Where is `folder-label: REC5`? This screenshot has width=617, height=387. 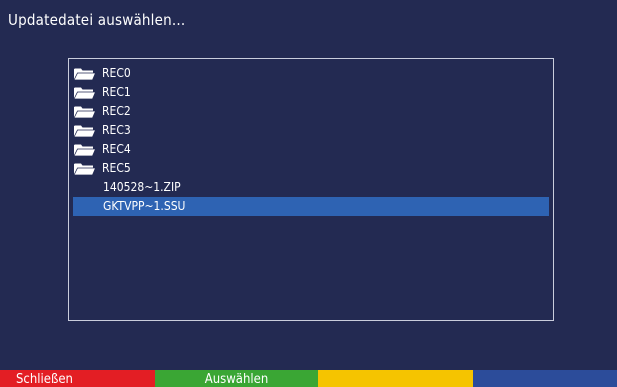
folder-label: REC5 is located at coordinates (116, 168).